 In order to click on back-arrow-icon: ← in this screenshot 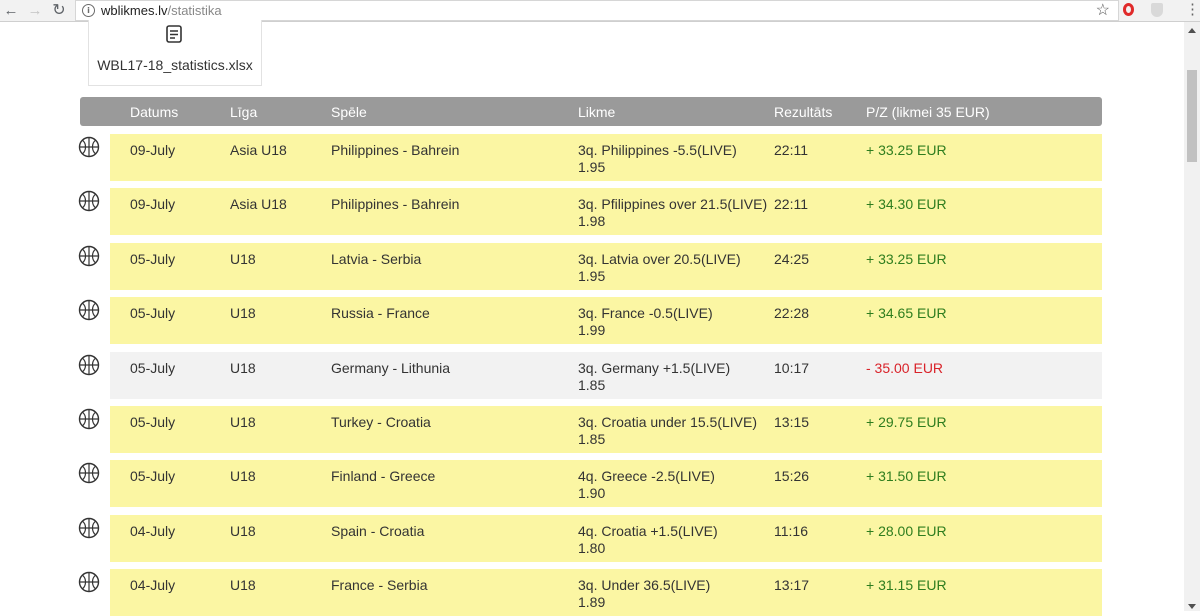, I will do `click(11, 11)`.